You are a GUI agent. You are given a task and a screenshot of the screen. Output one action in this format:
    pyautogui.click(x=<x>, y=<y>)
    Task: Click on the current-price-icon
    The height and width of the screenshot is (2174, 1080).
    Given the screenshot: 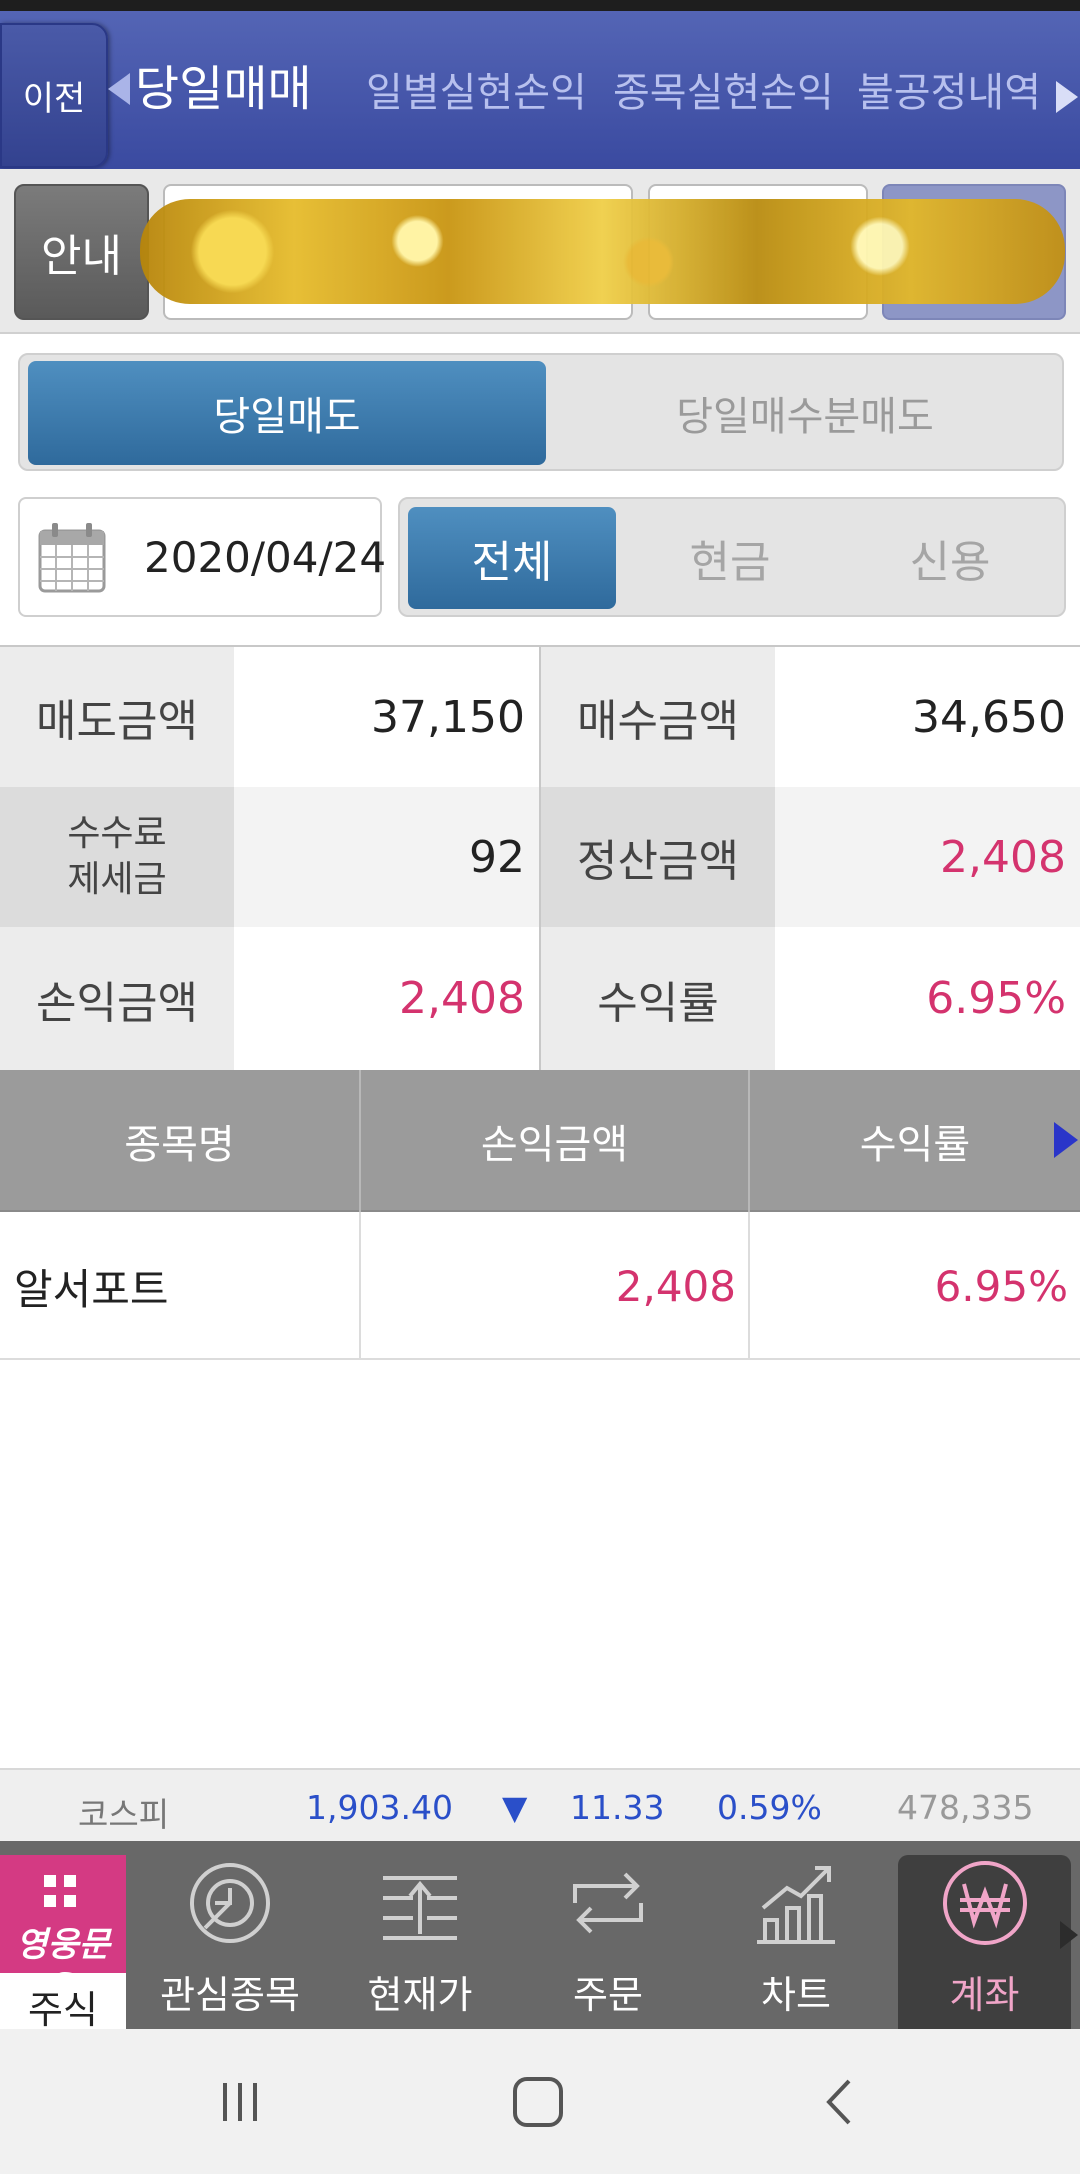 What is the action you would take?
    pyautogui.click(x=420, y=1908)
    